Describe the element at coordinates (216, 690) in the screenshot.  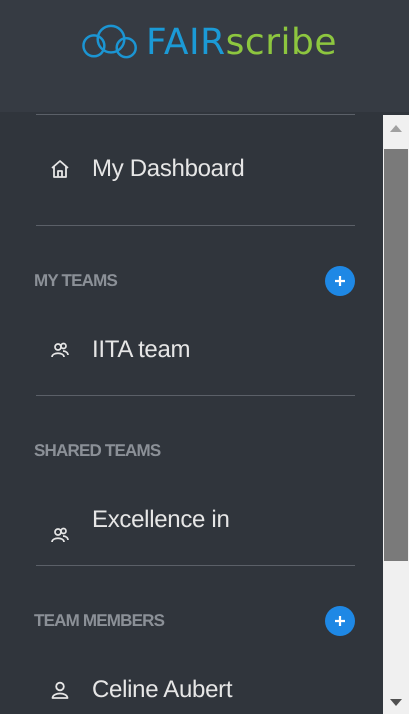
I see `team-item: Celine Aubert` at that location.